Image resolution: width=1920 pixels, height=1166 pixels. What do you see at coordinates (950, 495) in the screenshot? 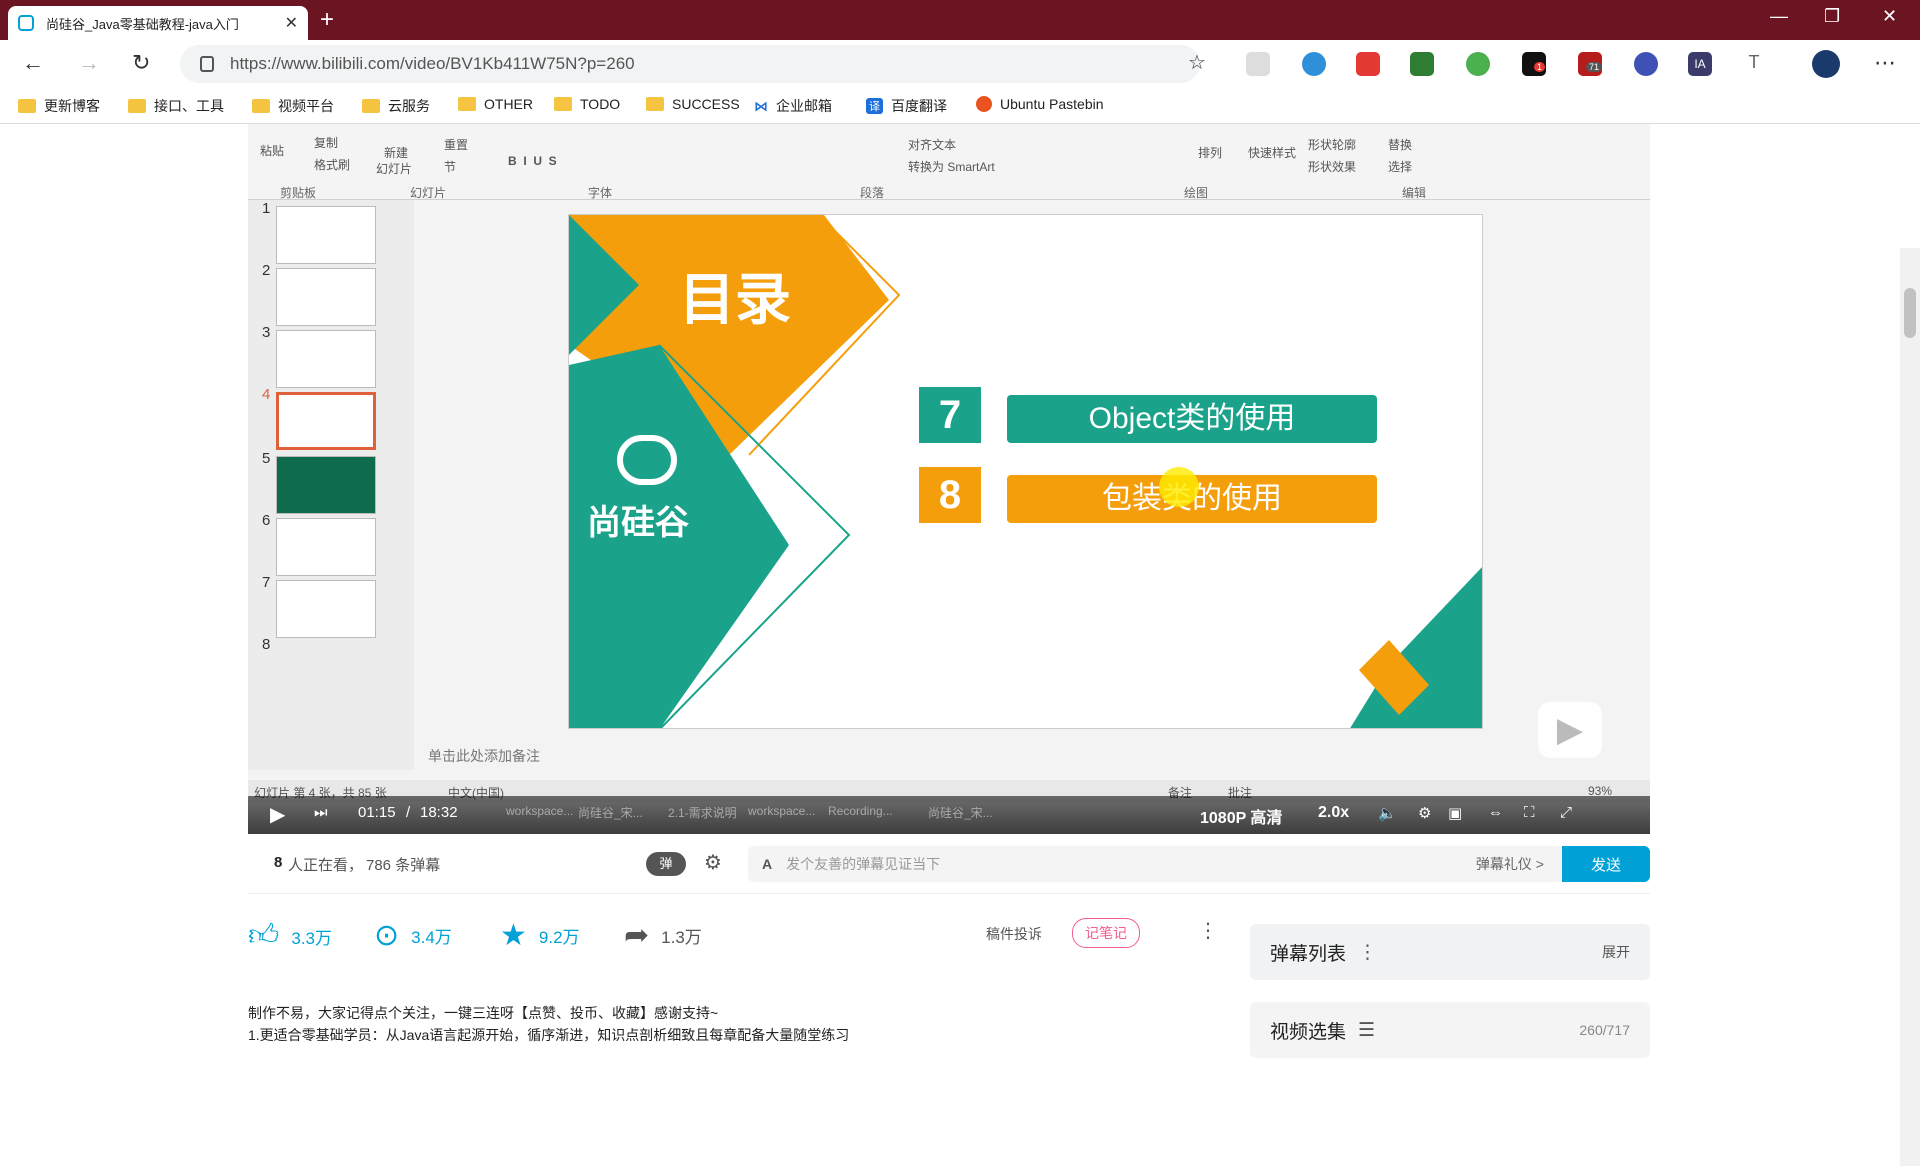
I see `toc-number: 8` at bounding box center [950, 495].